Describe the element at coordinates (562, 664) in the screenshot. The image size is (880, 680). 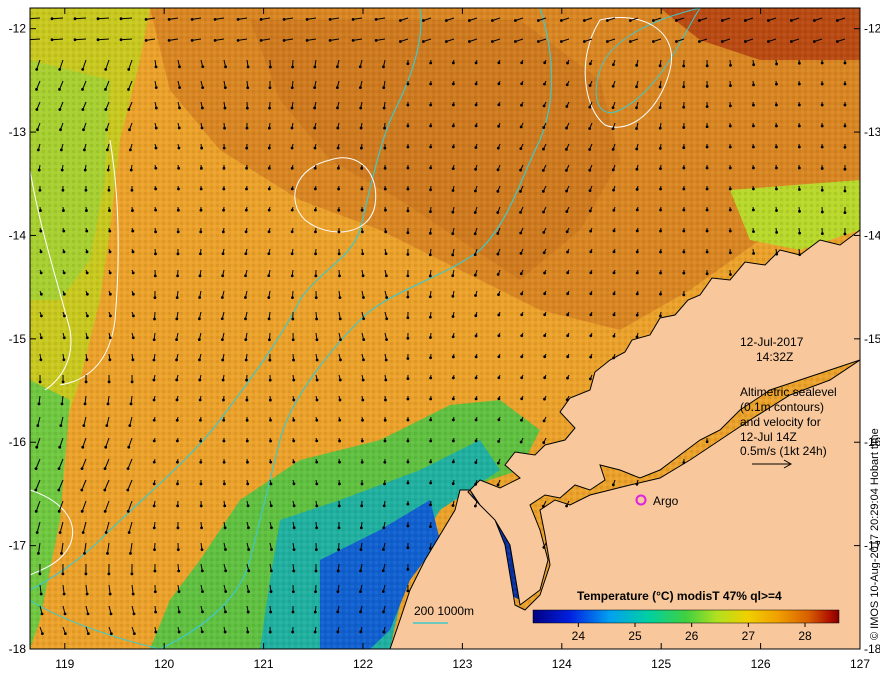
I see `lon-tick-label: 124` at that location.